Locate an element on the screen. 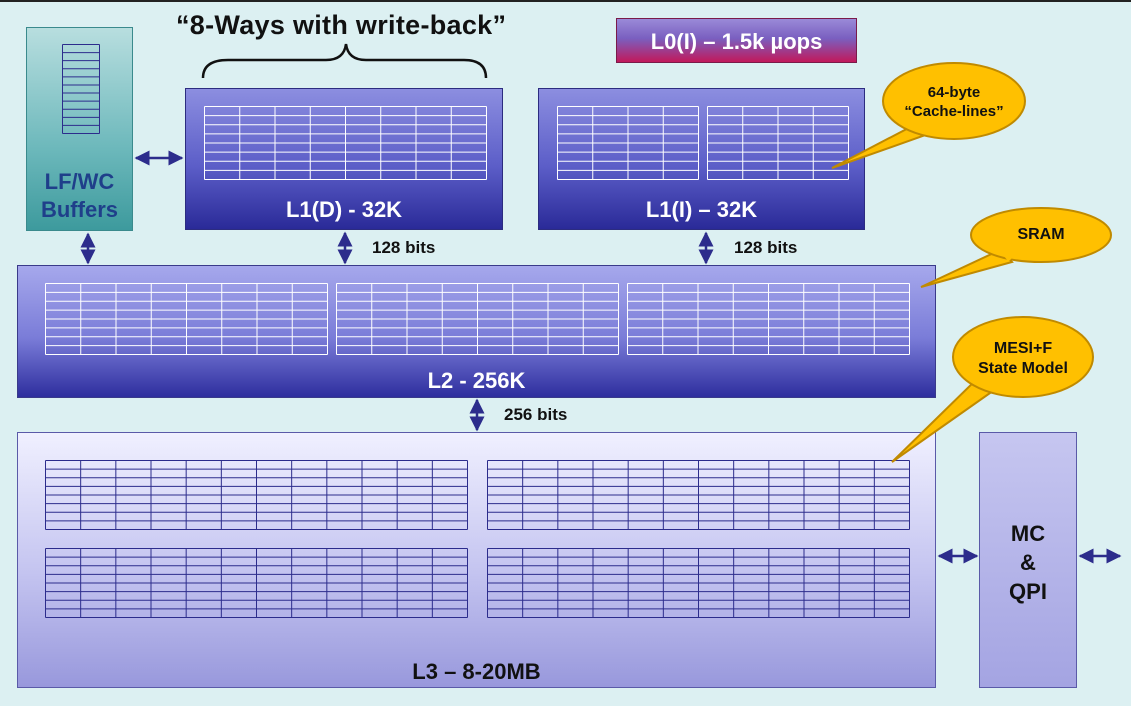 Image resolution: width=1131 pixels, height=706 pixels. callout-cacheline-text: 64-byte “Cache-lines” is located at coordinates (954, 102).